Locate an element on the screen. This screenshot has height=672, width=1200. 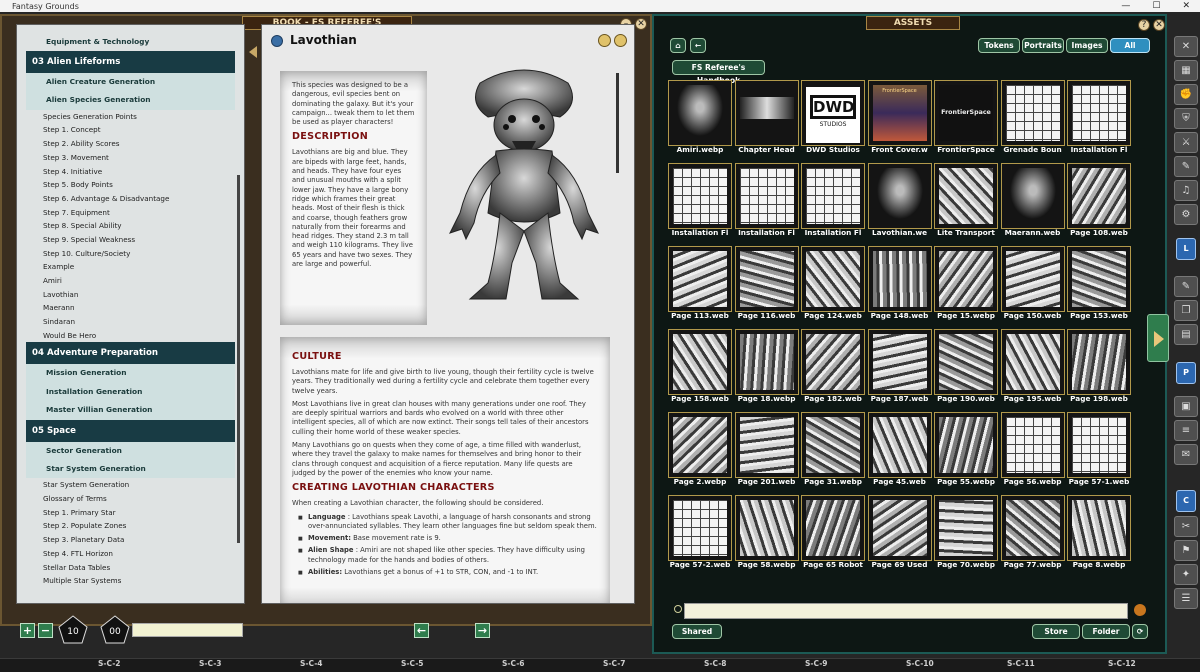
sidebar-fist-icon: ✊ is located at coordinates (1186, 94).